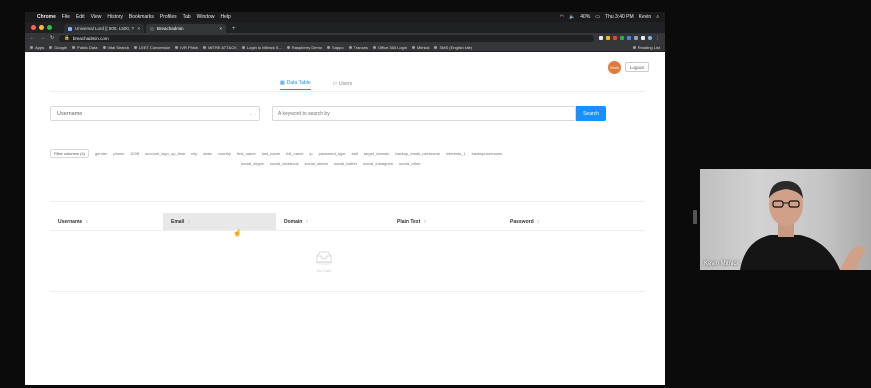 The image size is (871, 388). What do you see at coordinates (115, 17) in the screenshot?
I see `menu-item-history: History` at bounding box center [115, 17].